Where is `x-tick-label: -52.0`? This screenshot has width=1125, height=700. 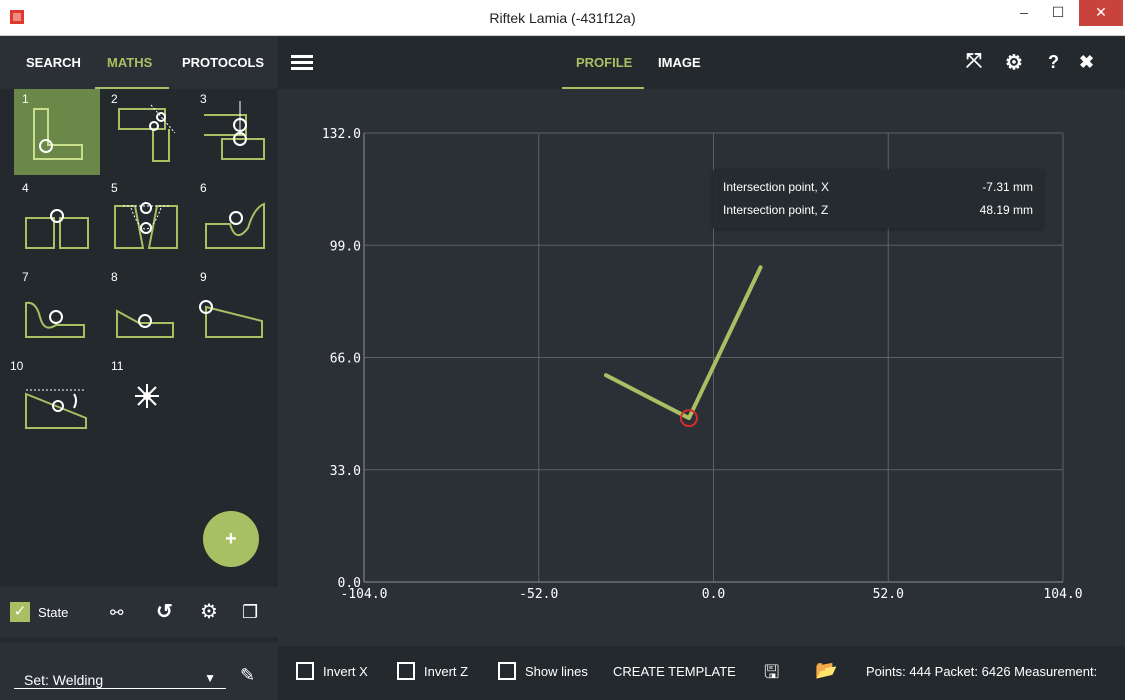
x-tick-label: -52.0 is located at coordinates (538, 594).